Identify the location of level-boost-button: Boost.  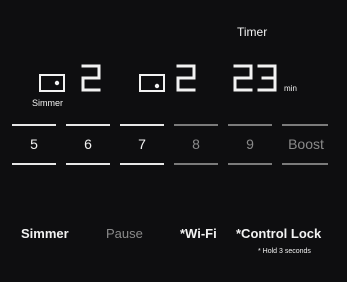
(306, 144).